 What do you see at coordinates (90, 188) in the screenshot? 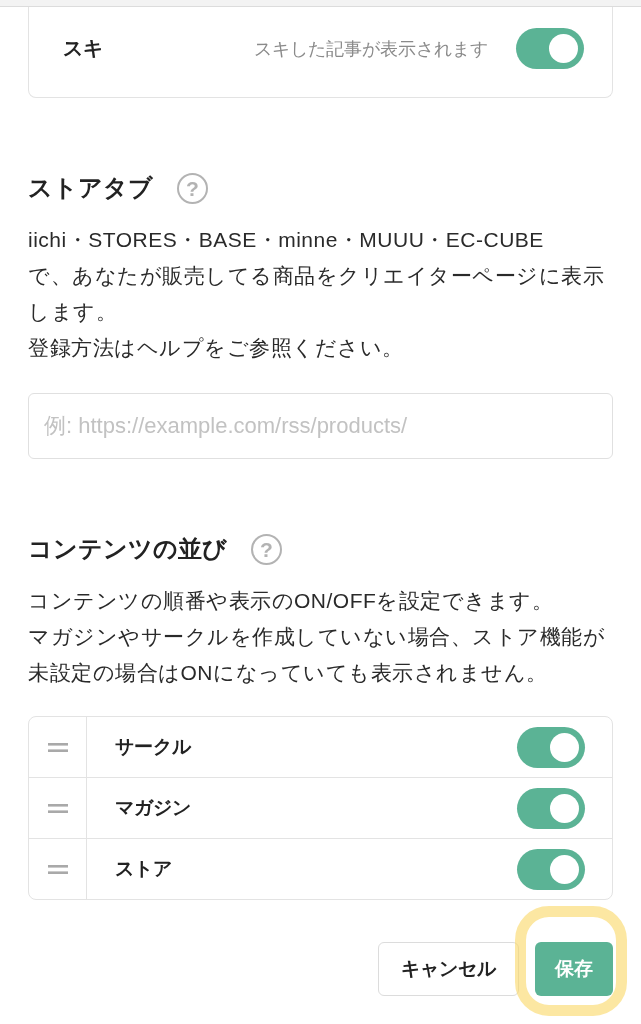
I see `section-heading: ストアタブ` at bounding box center [90, 188].